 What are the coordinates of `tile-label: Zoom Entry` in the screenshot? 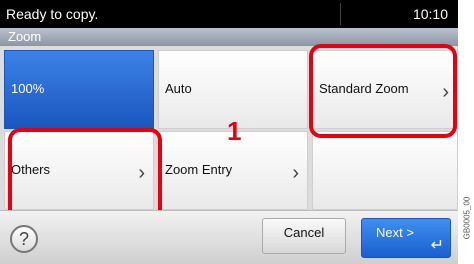 It's located at (199, 169).